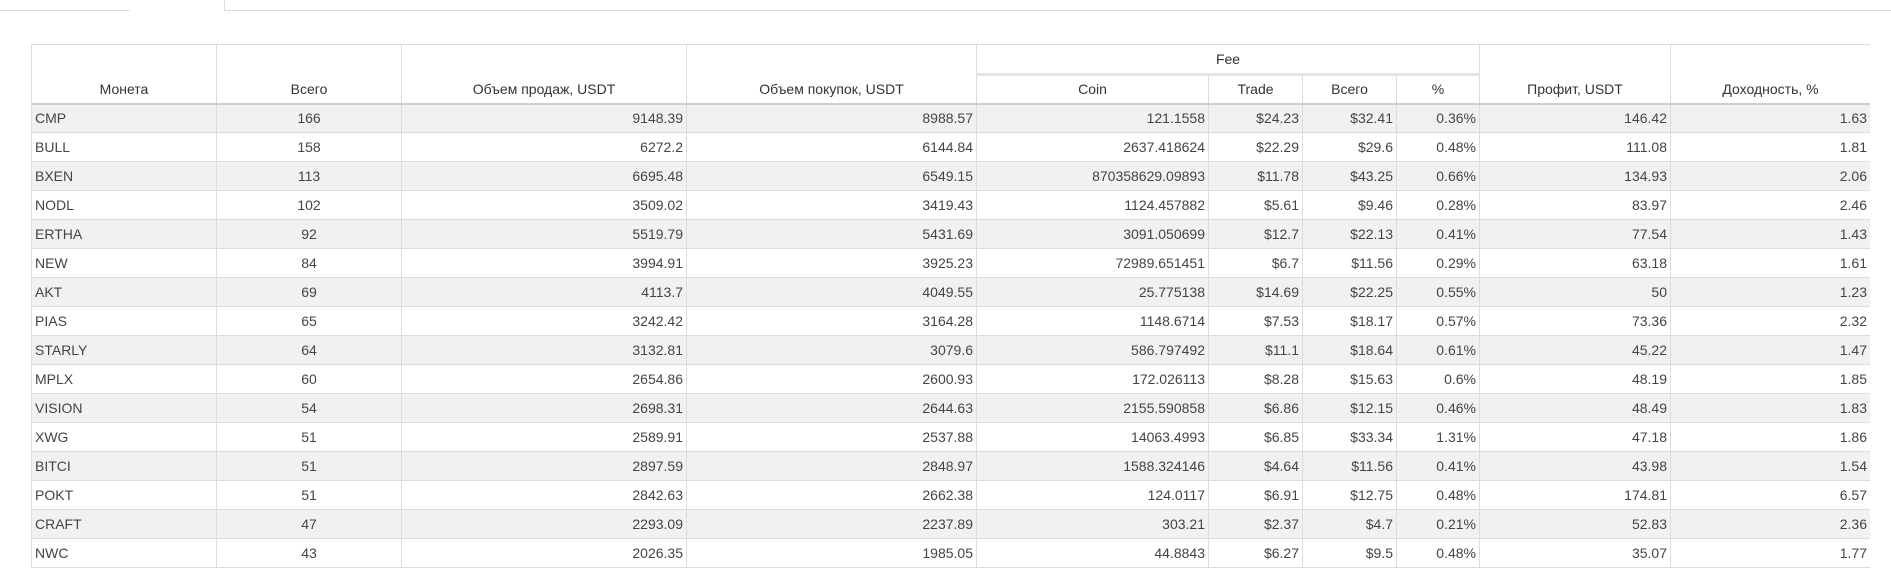  I want to click on cell-sell-volume: 2026.35, so click(544, 553).